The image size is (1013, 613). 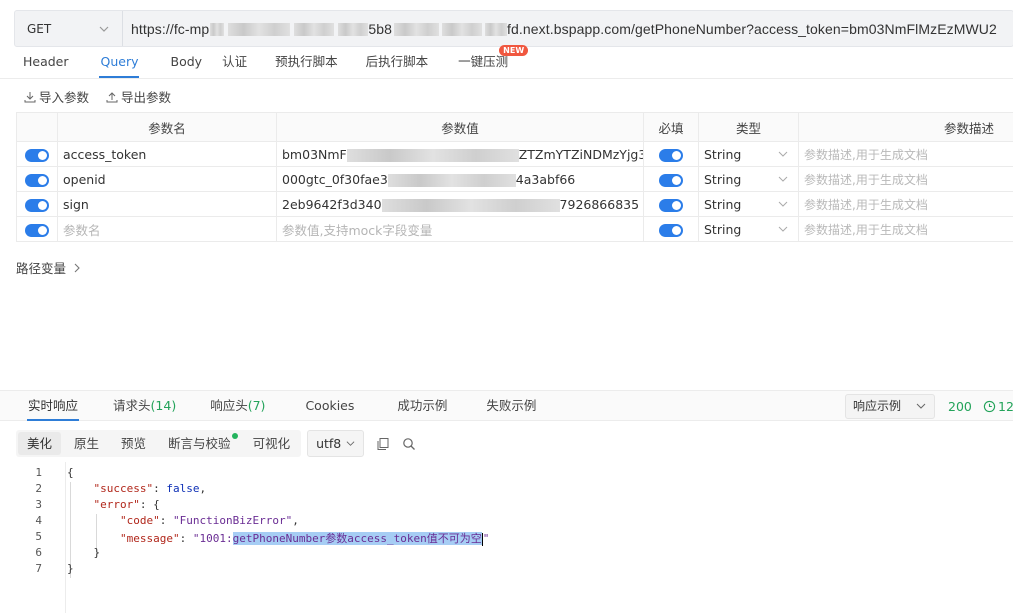 What do you see at coordinates (150, 488) in the screenshot?
I see `code-line: "success": false,` at bounding box center [150, 488].